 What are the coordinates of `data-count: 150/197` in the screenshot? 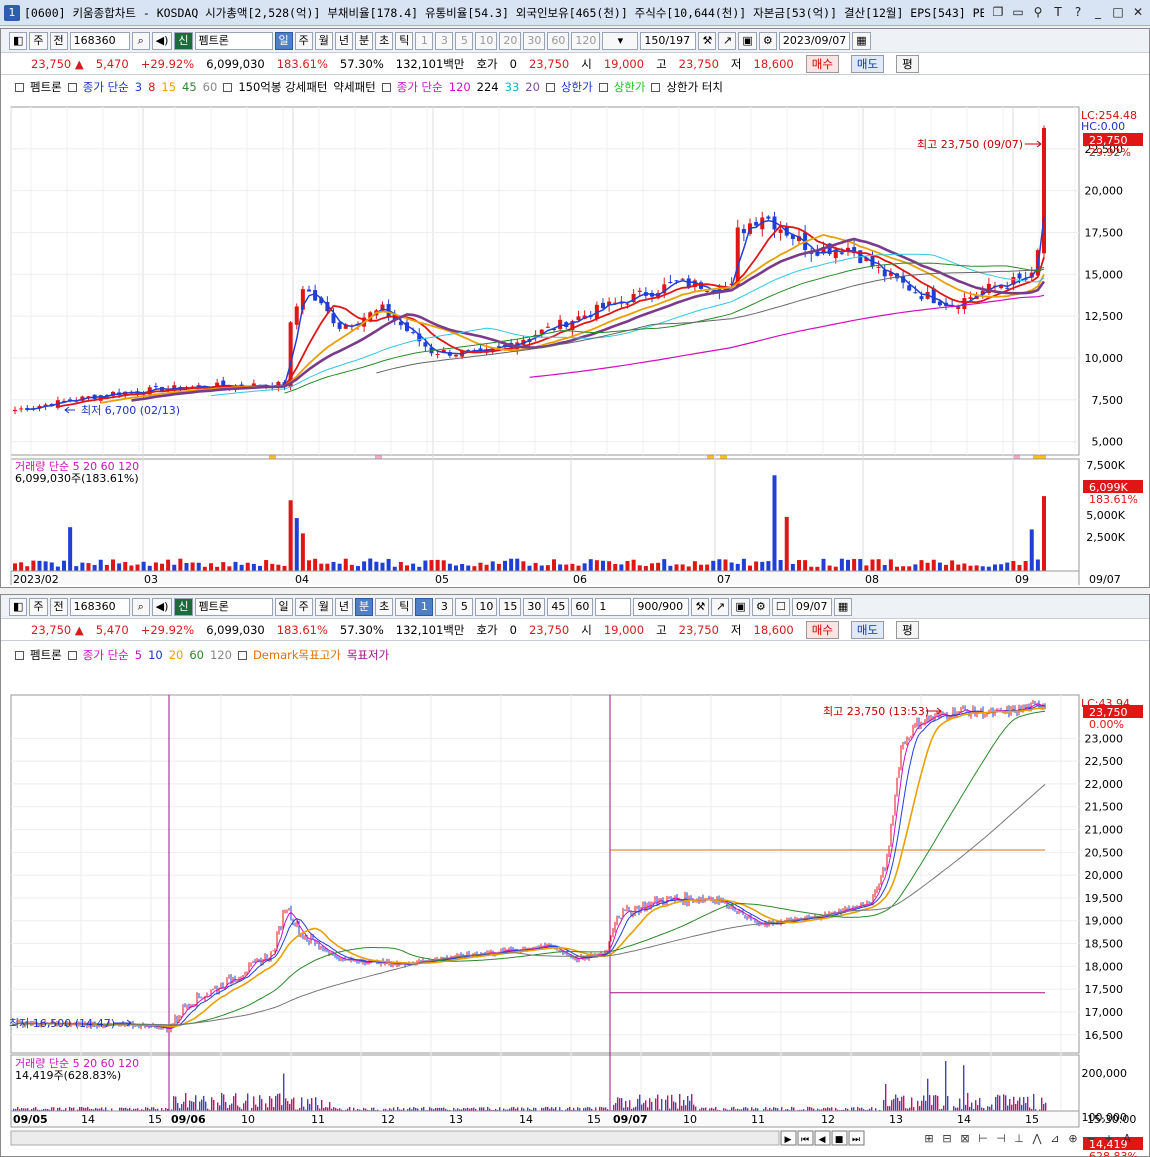 It's located at (668, 40).